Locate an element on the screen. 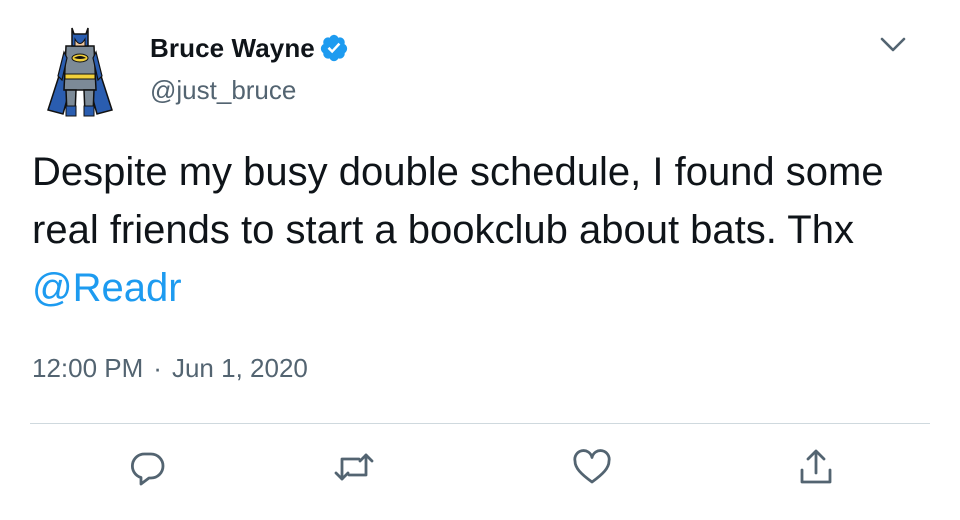  divider is located at coordinates (480, 423).